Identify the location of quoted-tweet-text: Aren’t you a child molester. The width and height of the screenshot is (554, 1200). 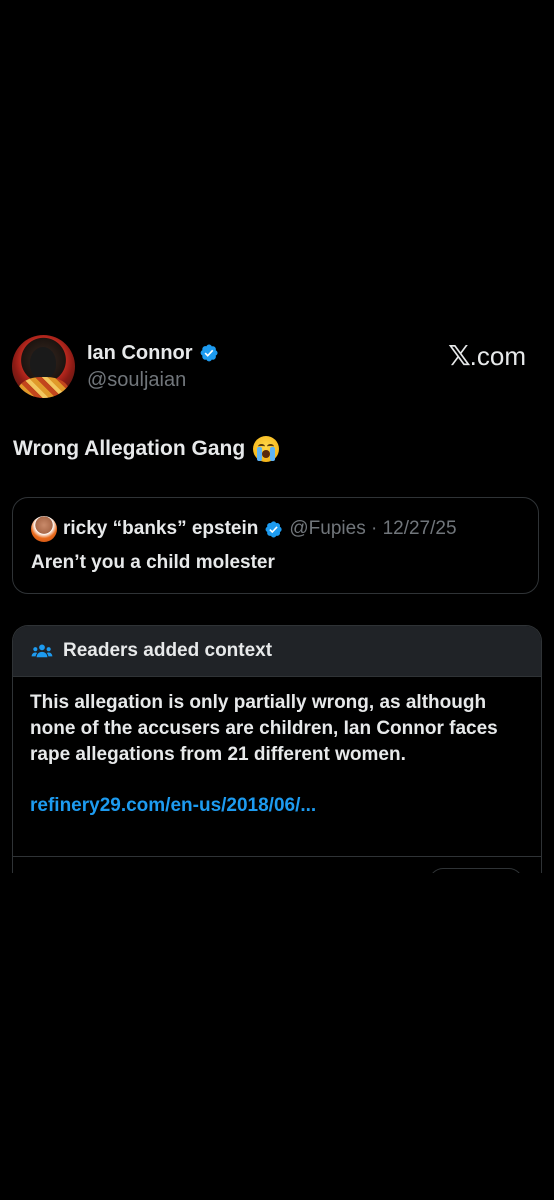
(153, 562).